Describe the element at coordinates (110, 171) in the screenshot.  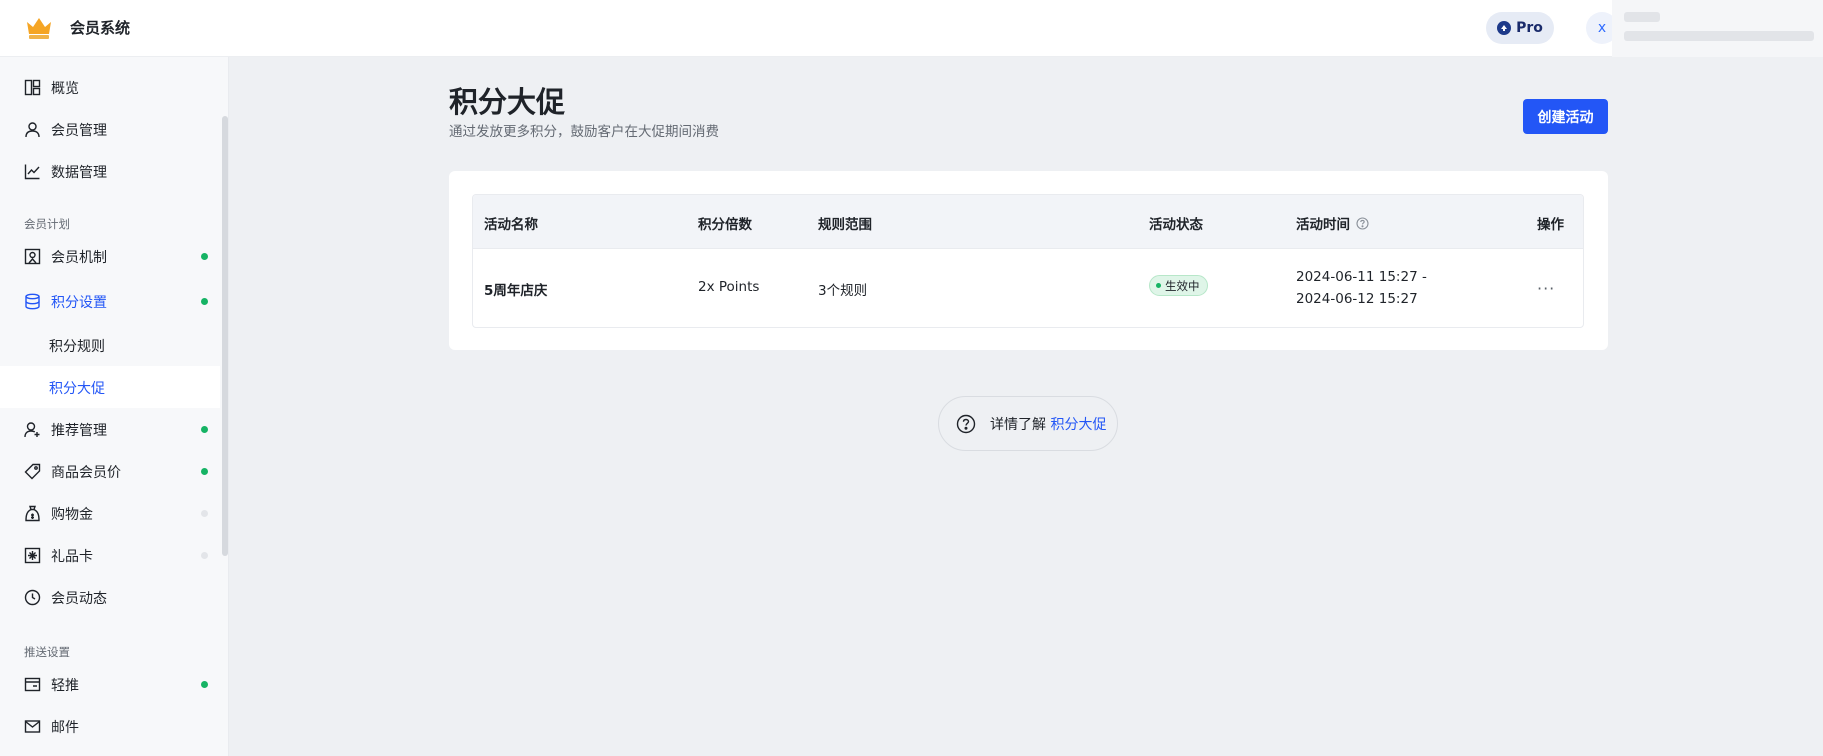
I see `sidebar-item-data-management: 数据管理` at that location.